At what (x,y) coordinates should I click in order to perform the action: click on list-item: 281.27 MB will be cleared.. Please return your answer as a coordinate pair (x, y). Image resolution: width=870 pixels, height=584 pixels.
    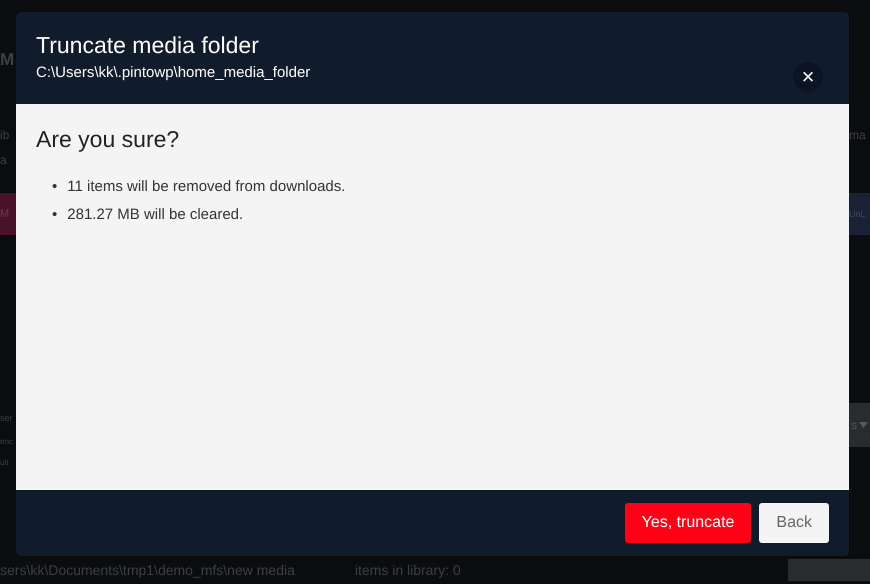
    Looking at the image, I should click on (155, 214).